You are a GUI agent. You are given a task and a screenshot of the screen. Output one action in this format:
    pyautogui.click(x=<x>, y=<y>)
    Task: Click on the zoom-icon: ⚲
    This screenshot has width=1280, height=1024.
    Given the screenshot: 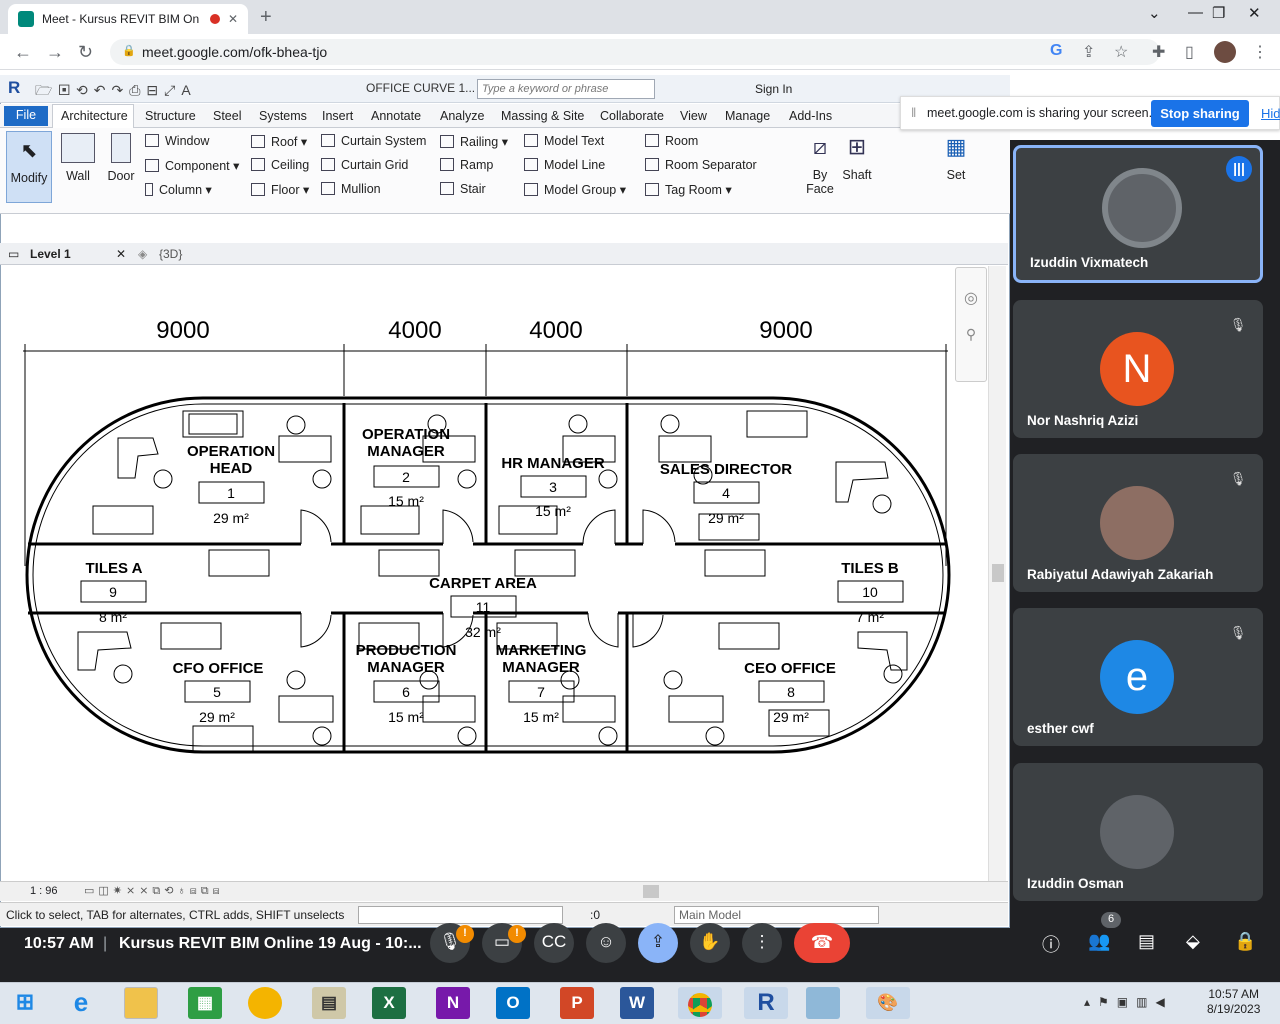 What is the action you would take?
    pyautogui.click(x=971, y=334)
    